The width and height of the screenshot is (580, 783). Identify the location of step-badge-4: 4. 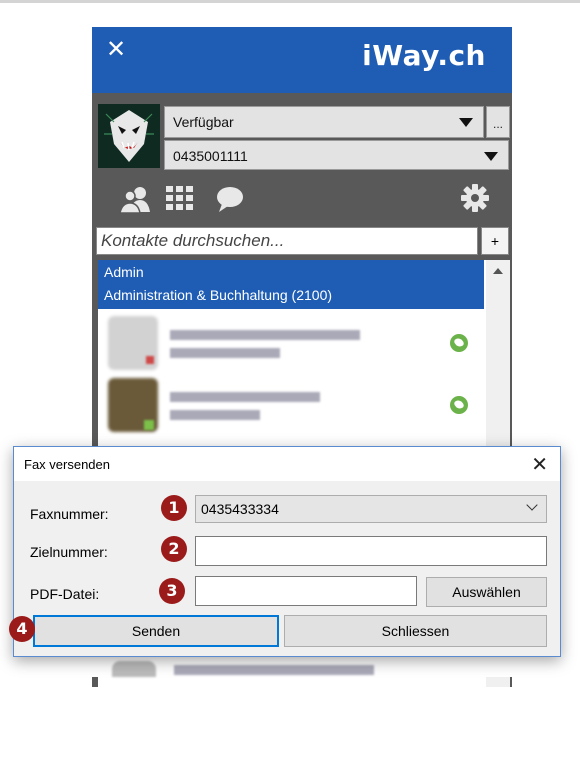
(22, 629).